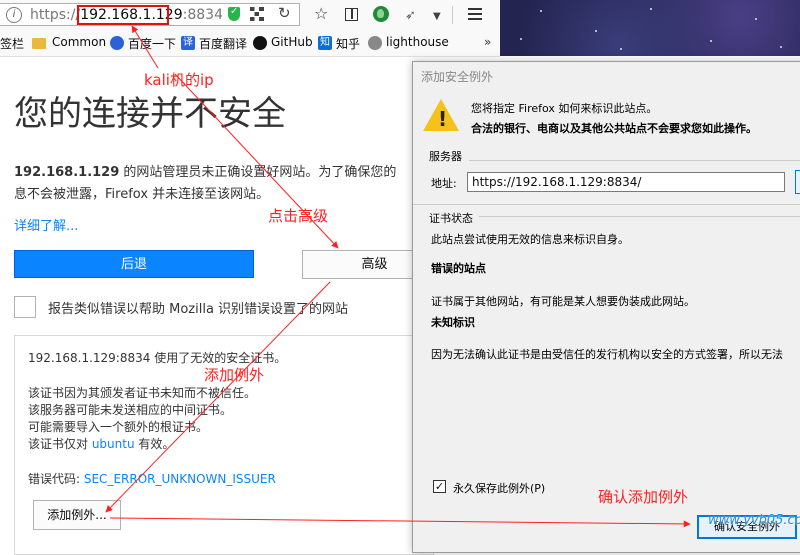 The height and width of the screenshot is (555, 800). I want to click on toolbar-divider, so click(452, 15).